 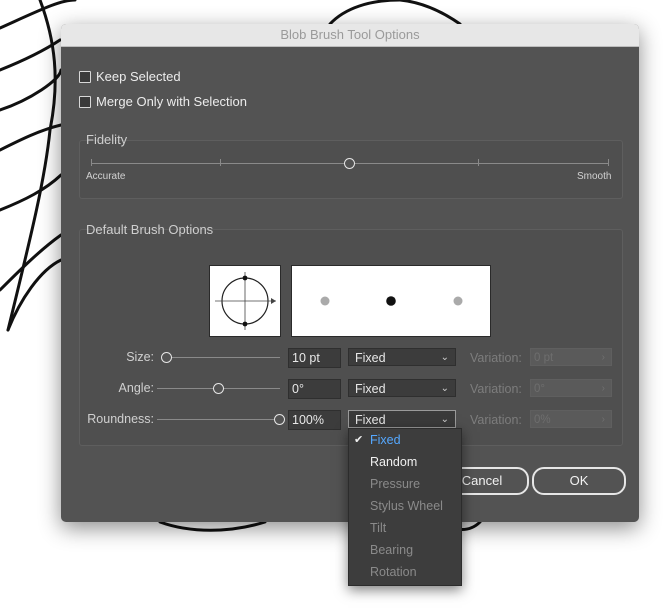 I want to click on menu-item-label: Fixed, so click(x=385, y=440).